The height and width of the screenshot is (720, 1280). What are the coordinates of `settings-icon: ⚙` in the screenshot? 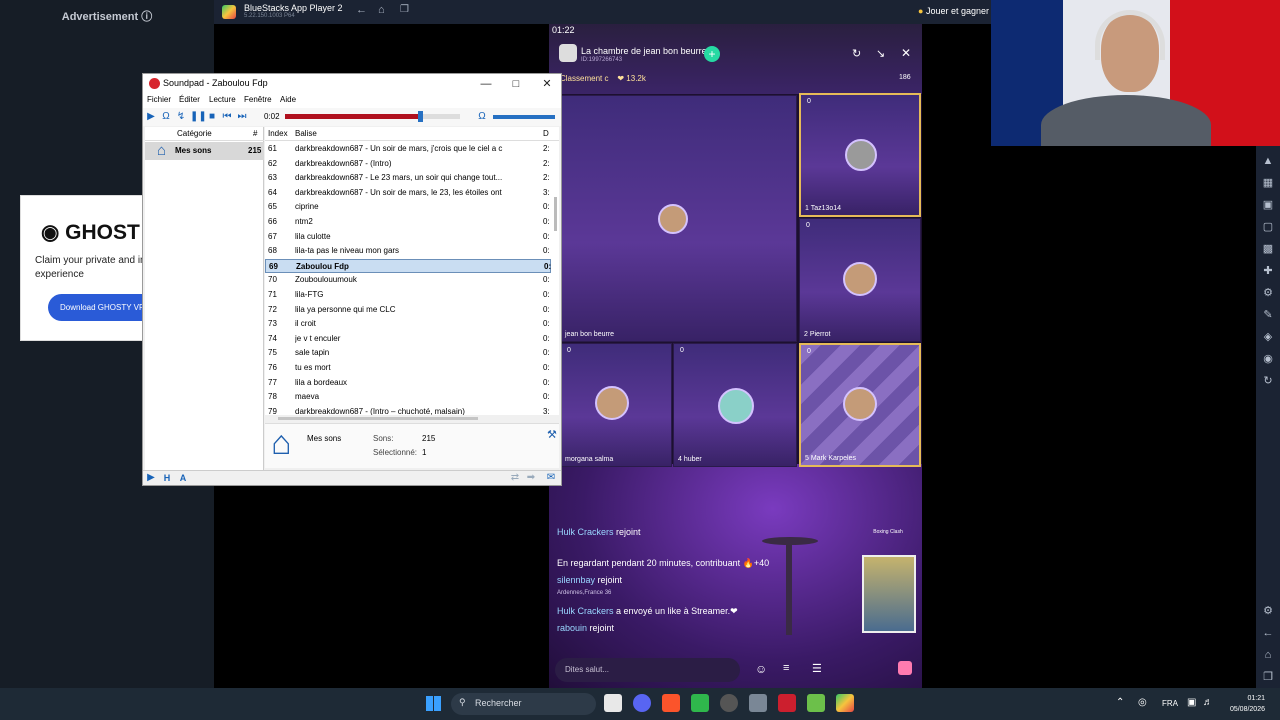 It's located at (1268, 611).